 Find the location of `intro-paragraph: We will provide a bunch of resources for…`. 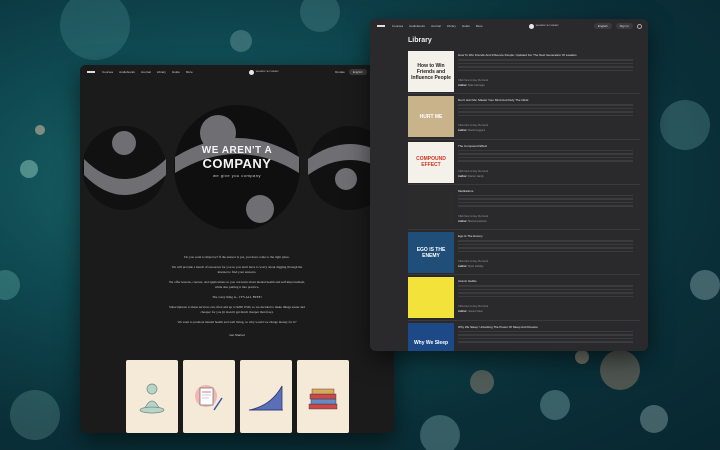

intro-paragraph: We will provide a bunch of resources for… is located at coordinates (237, 269).